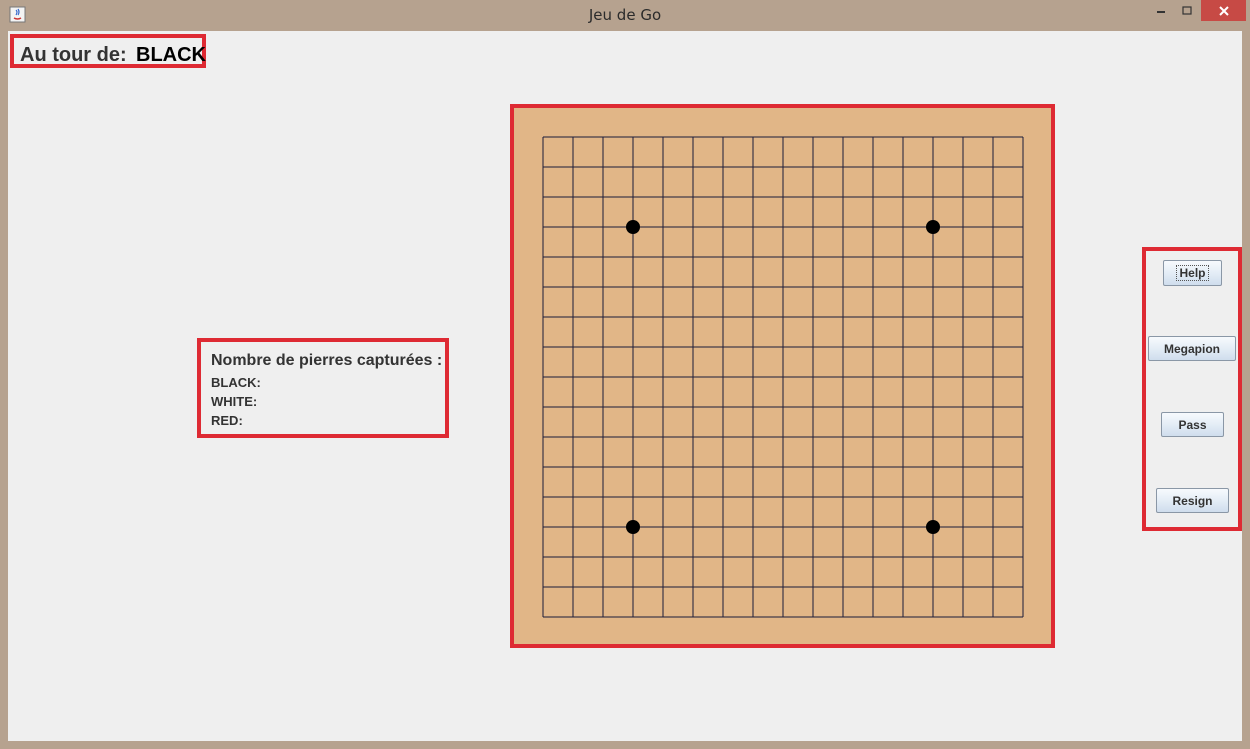 The height and width of the screenshot is (749, 1250). I want to click on close-icon, so click(1223, 10).